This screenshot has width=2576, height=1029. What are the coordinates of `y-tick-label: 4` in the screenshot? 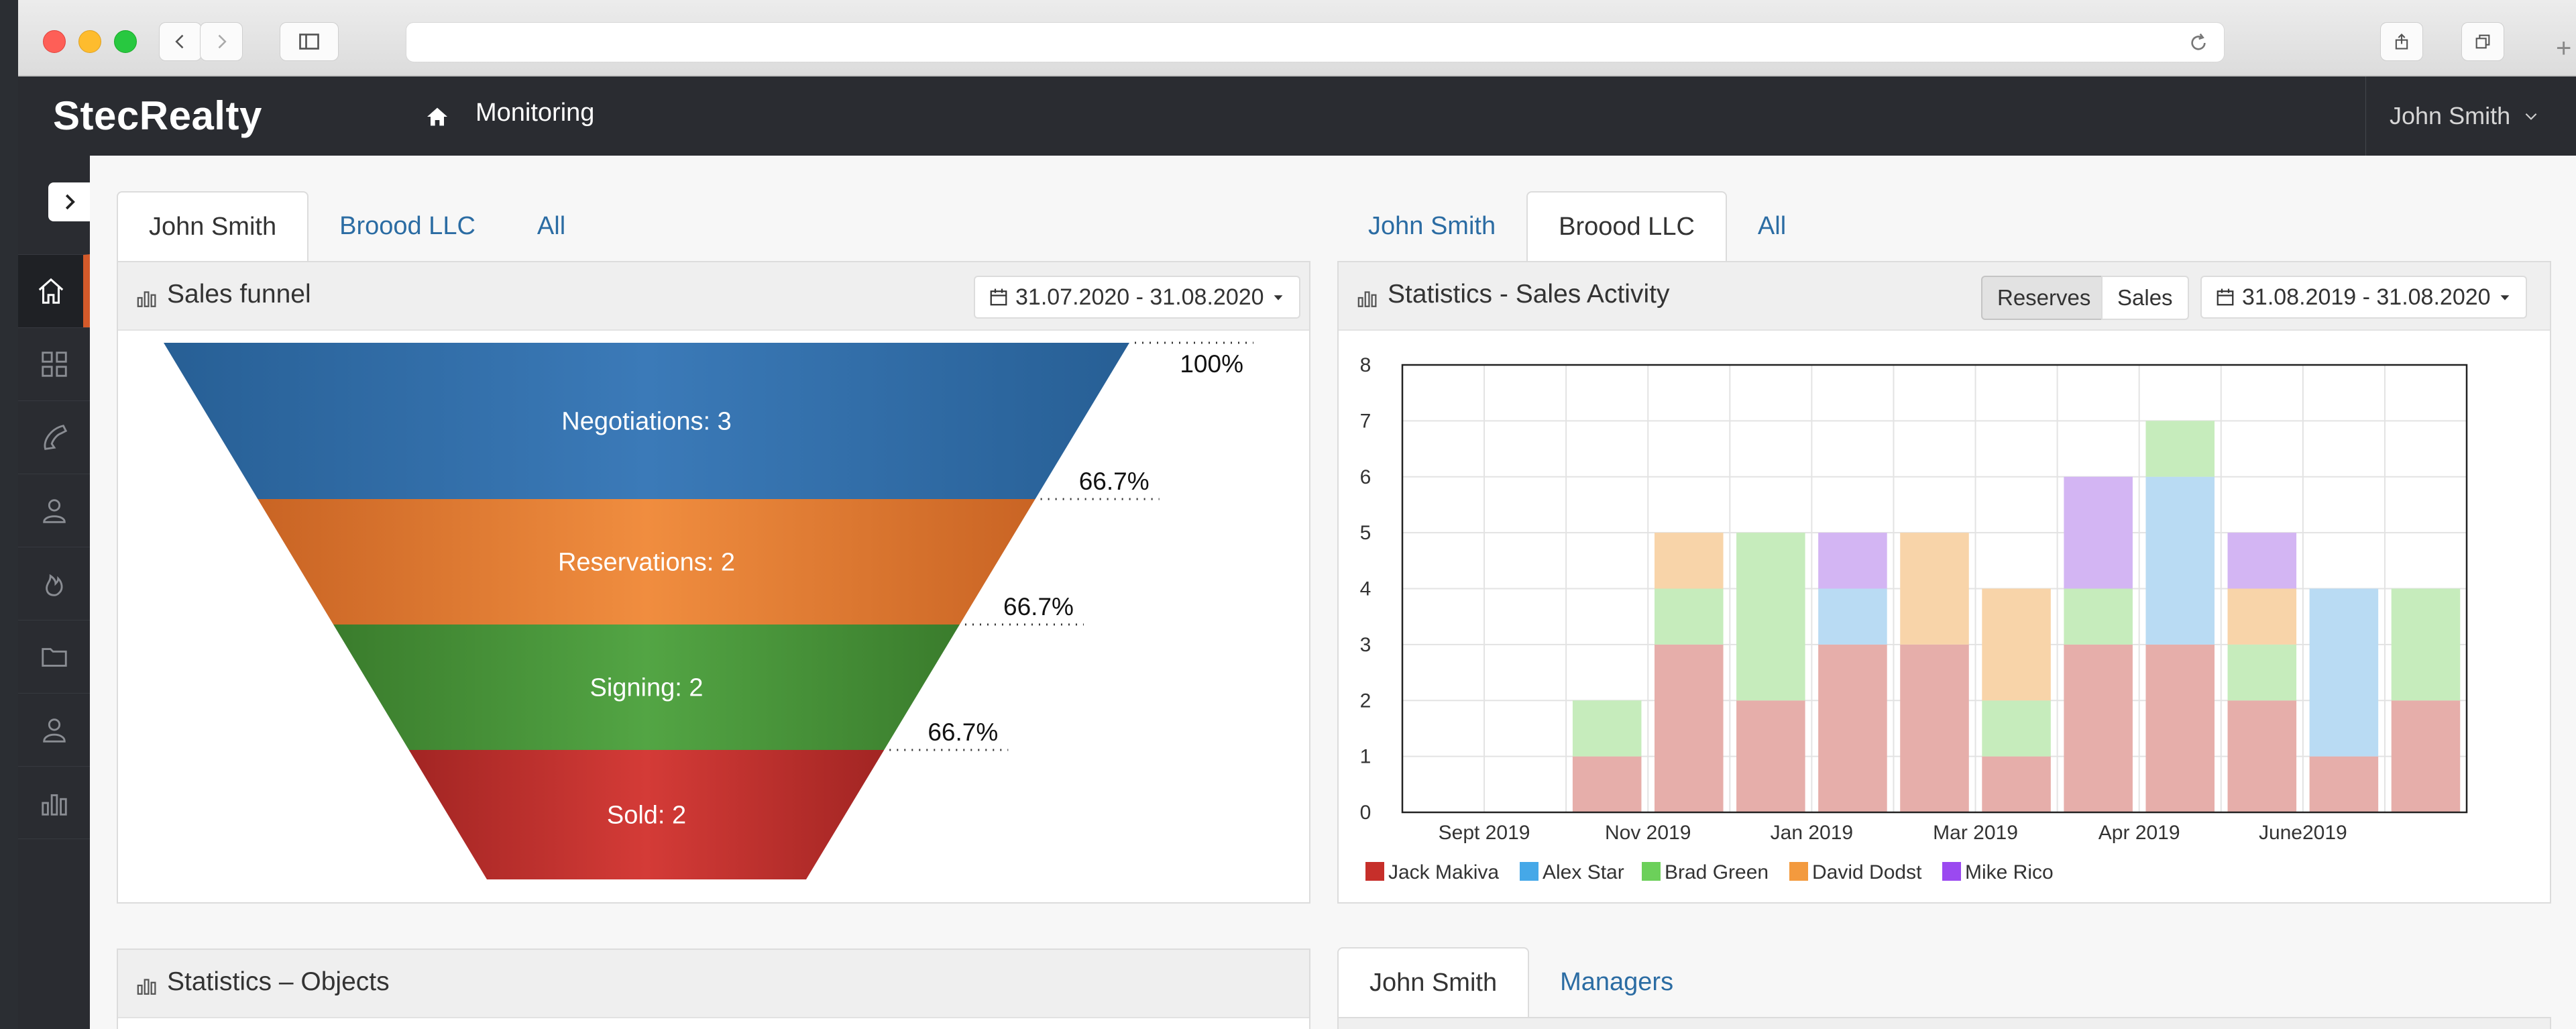 It's located at (1365, 589).